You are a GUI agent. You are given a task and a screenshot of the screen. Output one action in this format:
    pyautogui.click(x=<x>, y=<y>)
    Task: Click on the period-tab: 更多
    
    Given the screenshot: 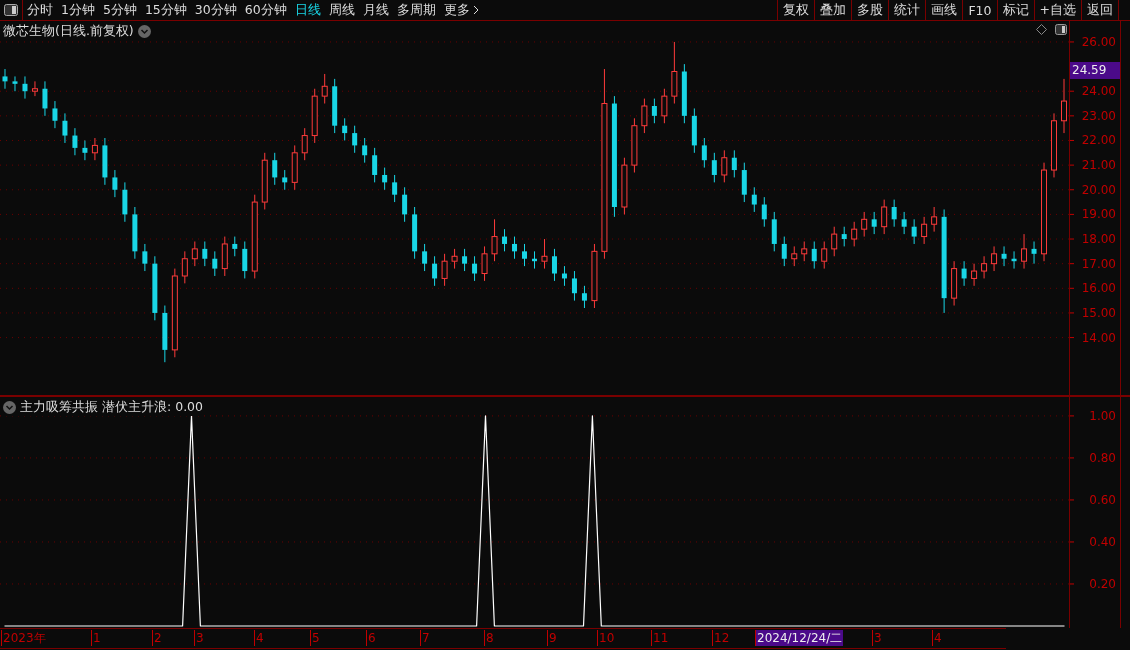 What is the action you would take?
    pyautogui.click(x=461, y=10)
    